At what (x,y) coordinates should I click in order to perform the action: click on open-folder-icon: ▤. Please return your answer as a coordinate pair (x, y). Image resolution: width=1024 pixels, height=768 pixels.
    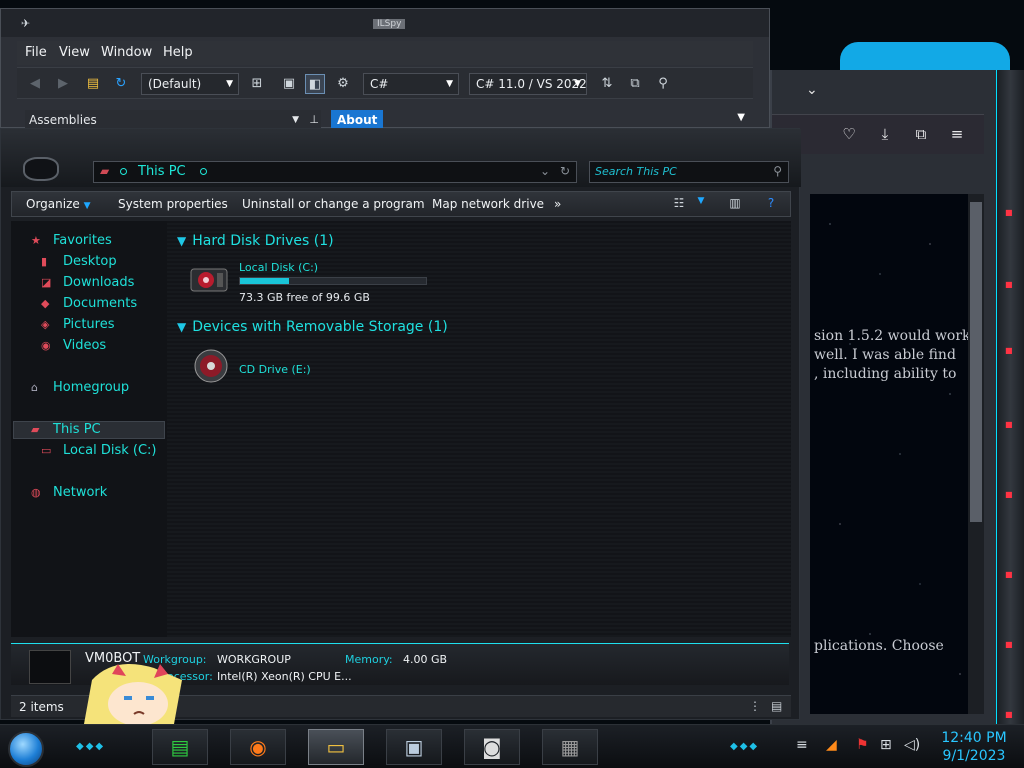
    Looking at the image, I should click on (93, 84).